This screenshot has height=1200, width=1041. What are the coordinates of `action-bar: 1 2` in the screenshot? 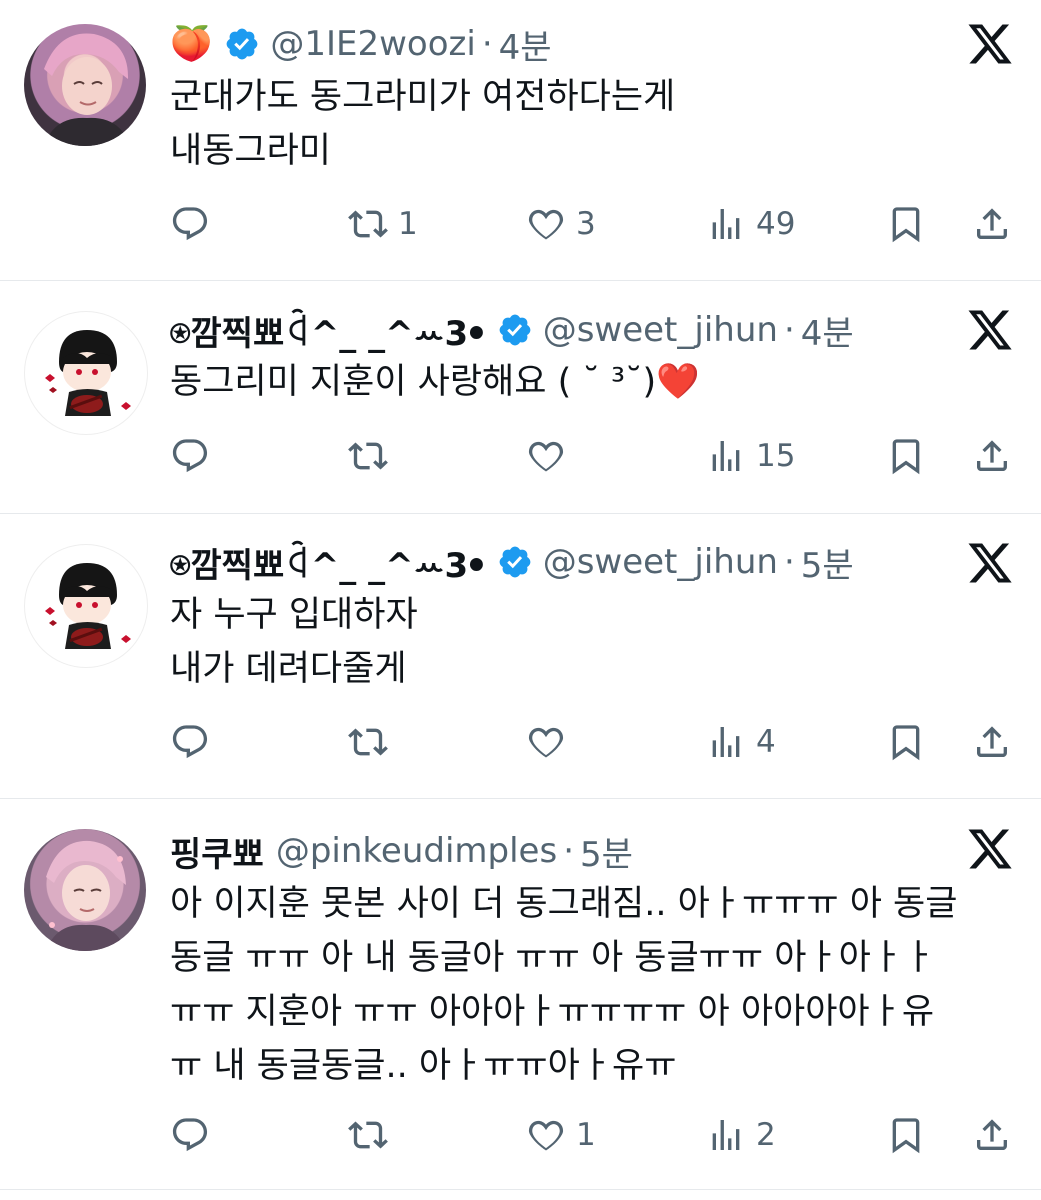 It's located at (595, 1135).